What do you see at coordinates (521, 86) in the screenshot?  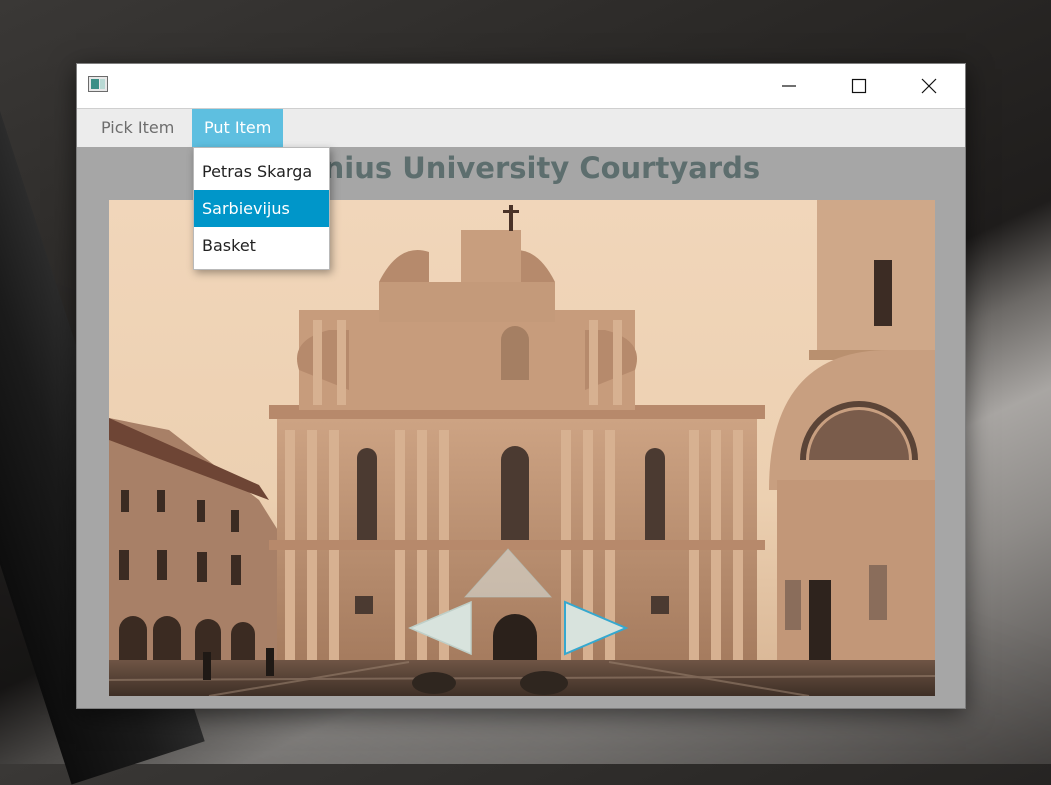 I see `title-bar` at bounding box center [521, 86].